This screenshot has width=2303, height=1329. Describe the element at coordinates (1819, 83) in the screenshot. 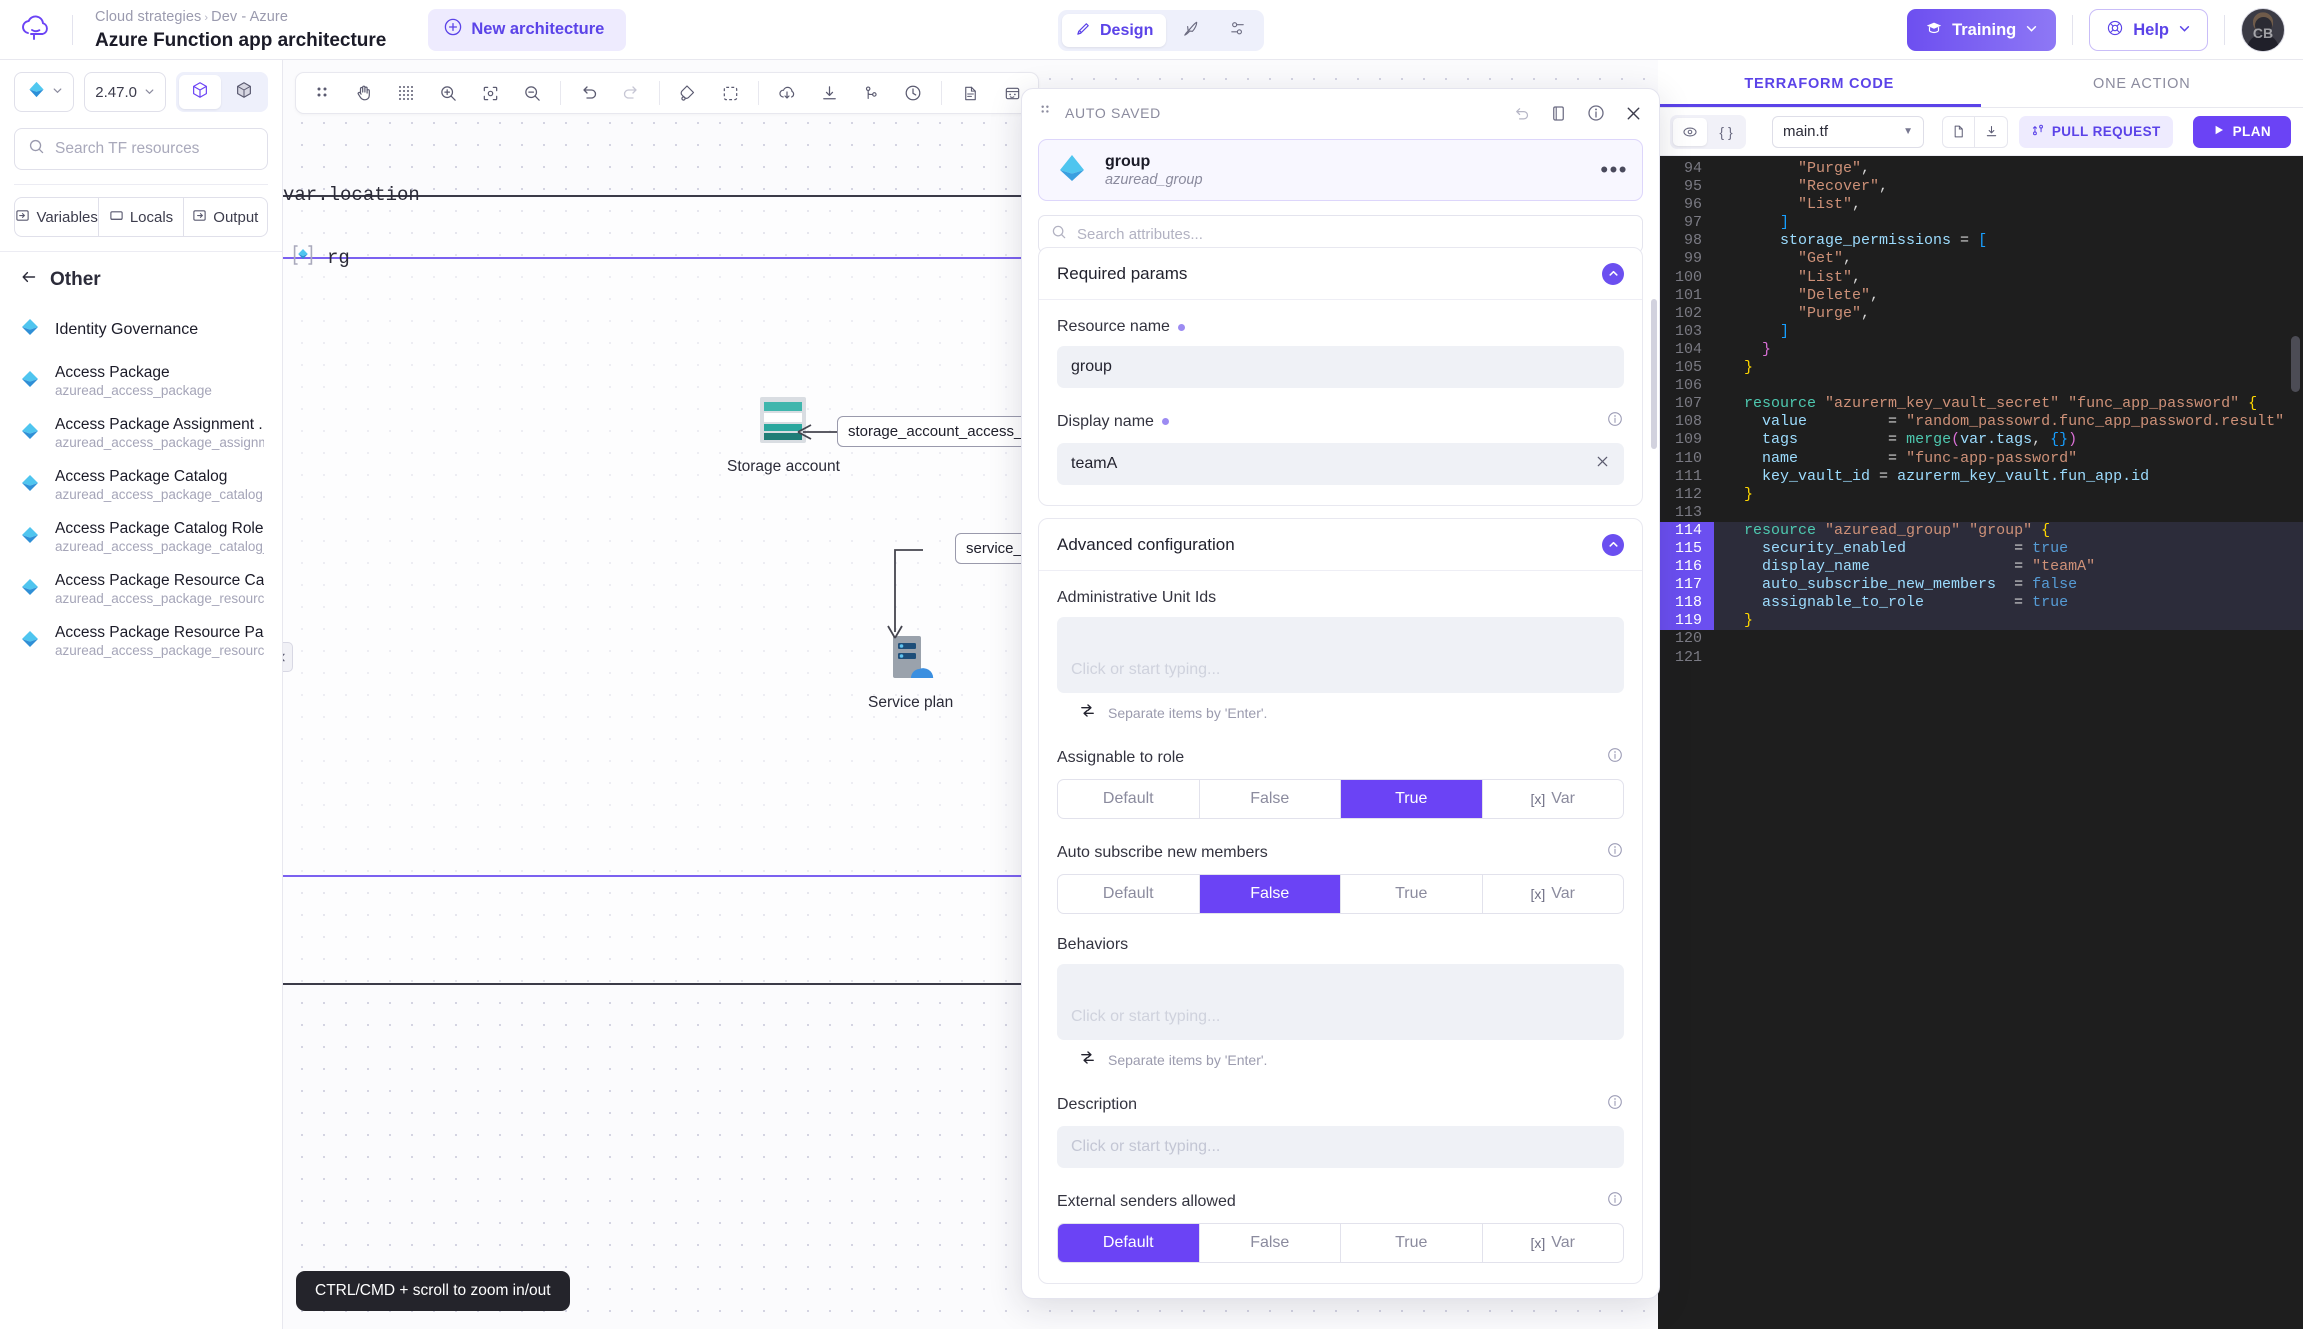

I see `tab-terraform-code: TERRAFORM CODE` at that location.